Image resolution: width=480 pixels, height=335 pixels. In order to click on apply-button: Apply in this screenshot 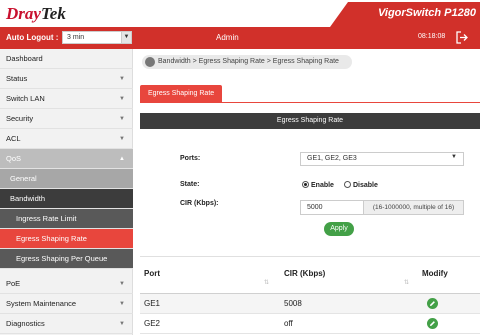, I will do `click(339, 229)`.